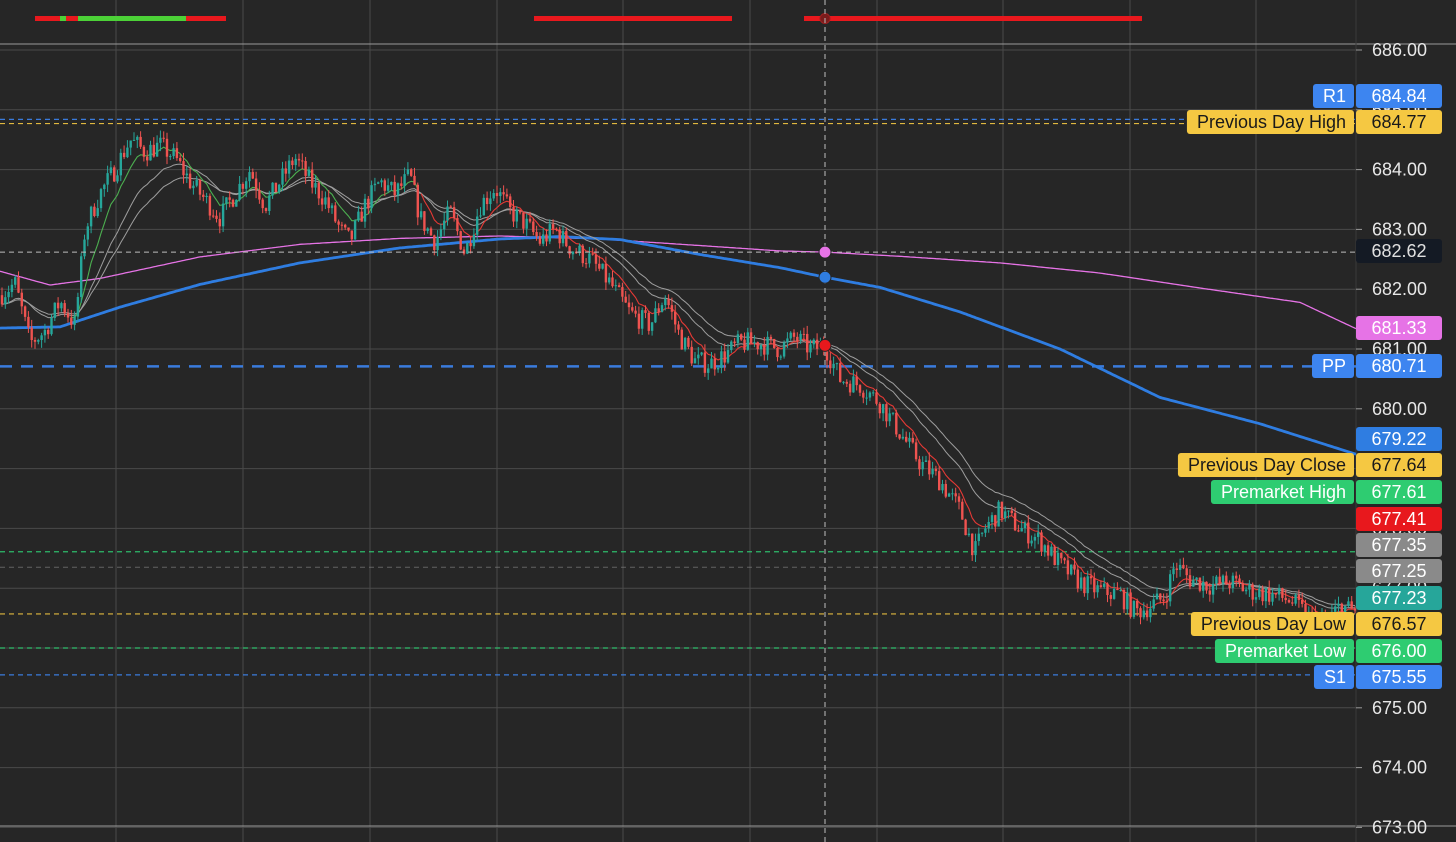  What do you see at coordinates (1398, 571) in the screenshot?
I see `price-tag-5-text: 677.25` at bounding box center [1398, 571].